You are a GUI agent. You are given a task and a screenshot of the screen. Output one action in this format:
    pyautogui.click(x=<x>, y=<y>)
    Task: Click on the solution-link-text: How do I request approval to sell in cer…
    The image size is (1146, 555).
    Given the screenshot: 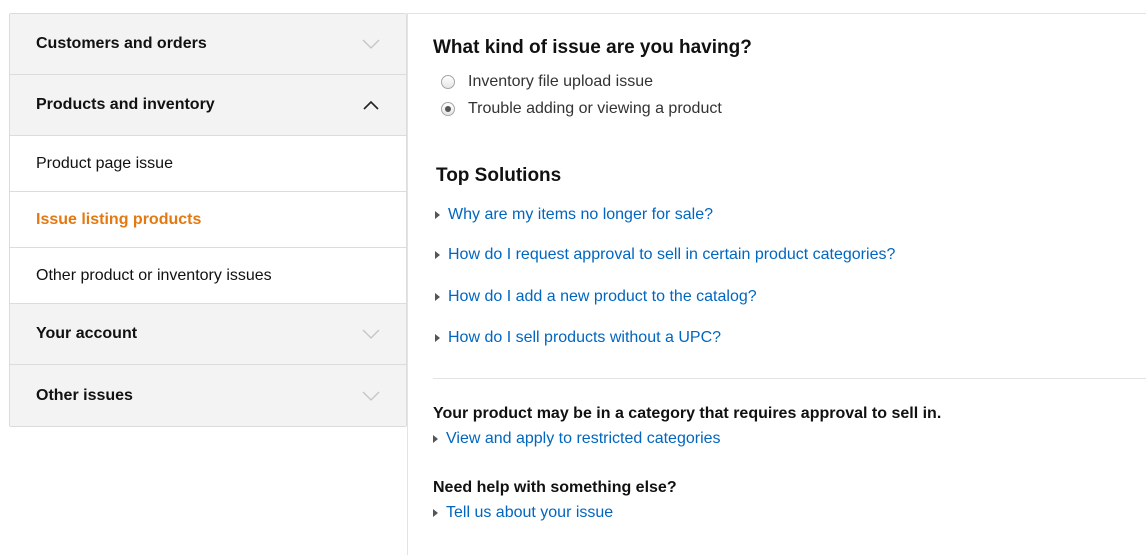 What is the action you would take?
    pyautogui.click(x=671, y=255)
    